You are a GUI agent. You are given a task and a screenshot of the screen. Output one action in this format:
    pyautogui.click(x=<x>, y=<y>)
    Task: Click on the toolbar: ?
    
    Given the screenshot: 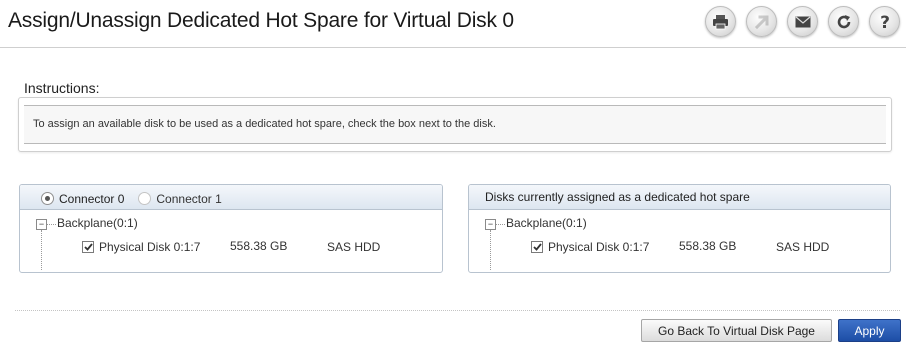 What is the action you would take?
    pyautogui.click(x=802, y=21)
    